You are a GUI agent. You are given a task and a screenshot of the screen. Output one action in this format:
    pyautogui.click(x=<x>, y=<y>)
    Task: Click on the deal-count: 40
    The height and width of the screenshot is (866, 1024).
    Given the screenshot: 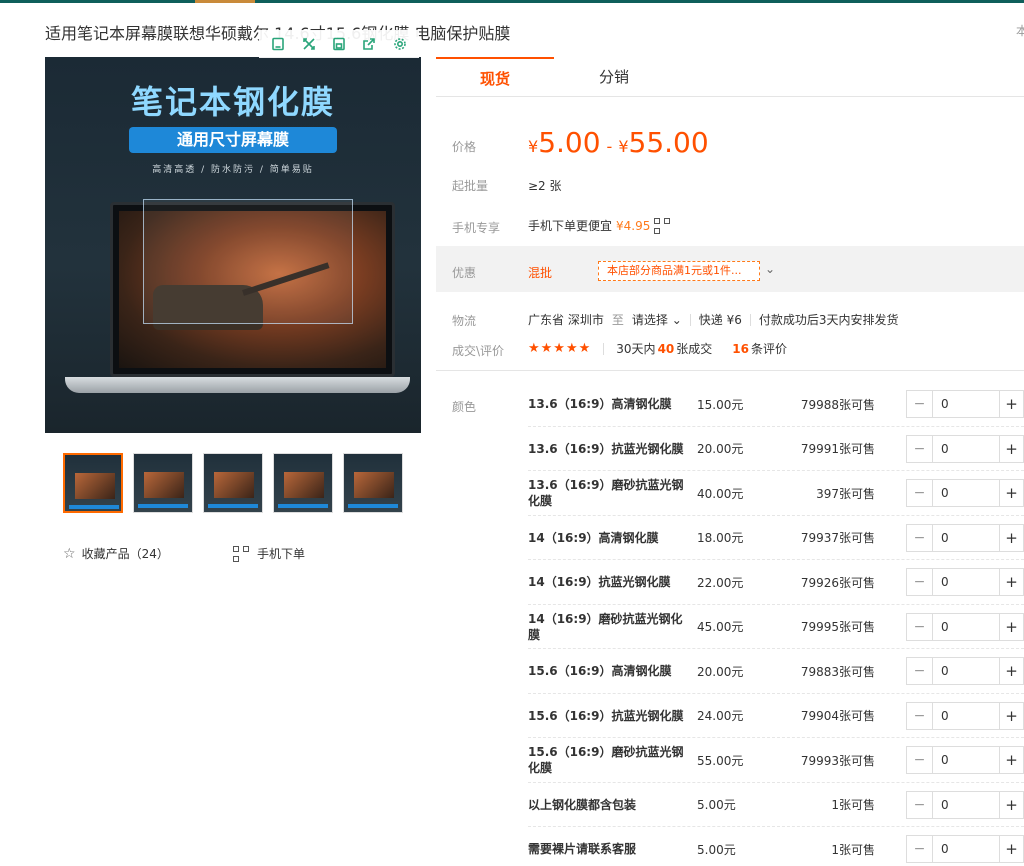 What is the action you would take?
    pyautogui.click(x=666, y=348)
    